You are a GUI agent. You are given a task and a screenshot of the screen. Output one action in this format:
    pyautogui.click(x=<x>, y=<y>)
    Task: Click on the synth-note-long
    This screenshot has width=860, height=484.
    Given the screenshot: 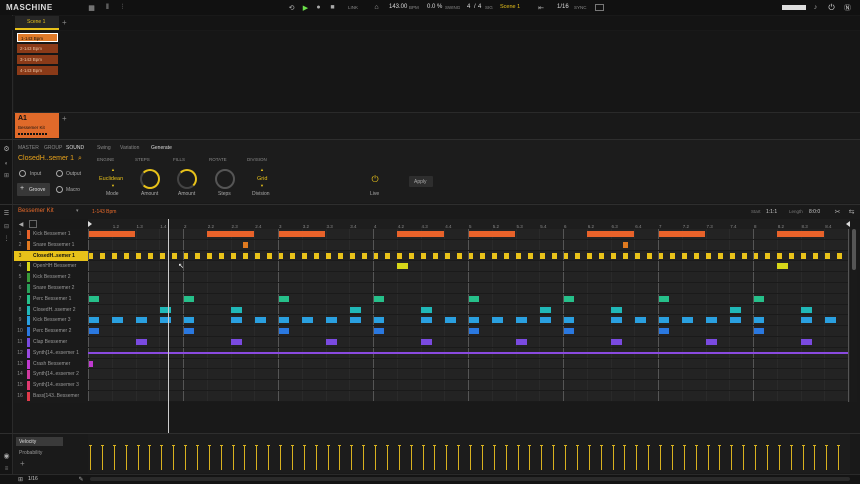 What is the action you would take?
    pyautogui.click(x=468, y=352)
    